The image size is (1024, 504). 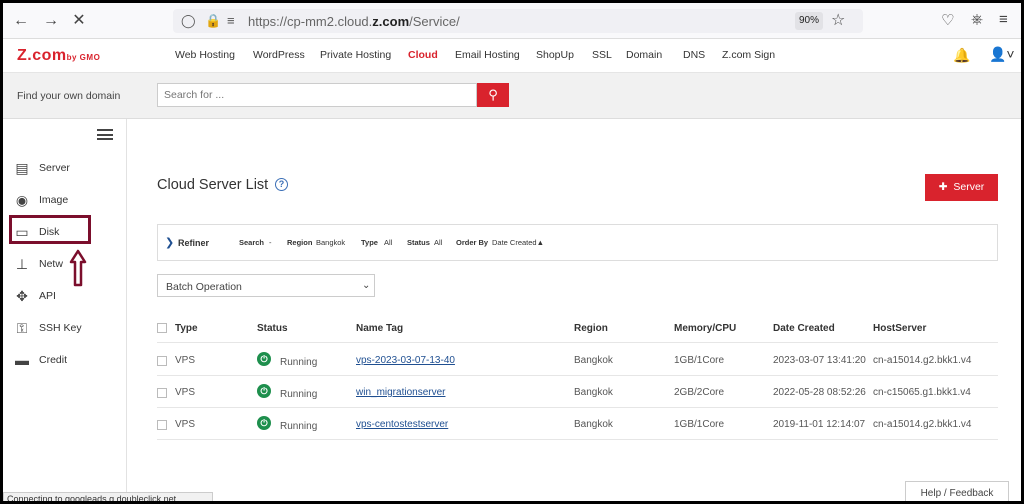 I want to click on sidebar-item-label: Server, so click(x=54, y=168).